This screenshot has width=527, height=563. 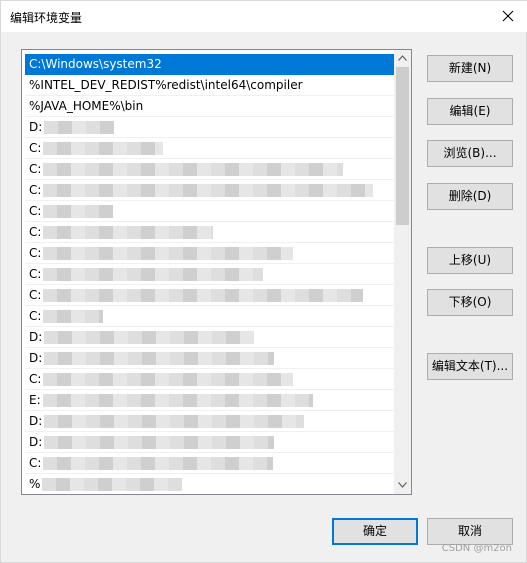 What do you see at coordinates (470, 196) in the screenshot?
I see `delete-button: 删除(D)` at bounding box center [470, 196].